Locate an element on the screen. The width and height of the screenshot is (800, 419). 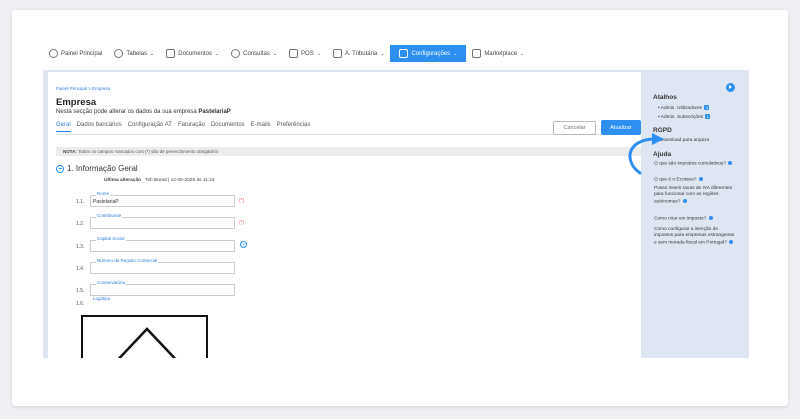
rgpd-download-link: Download para arquivo is located at coordinates (684, 140).